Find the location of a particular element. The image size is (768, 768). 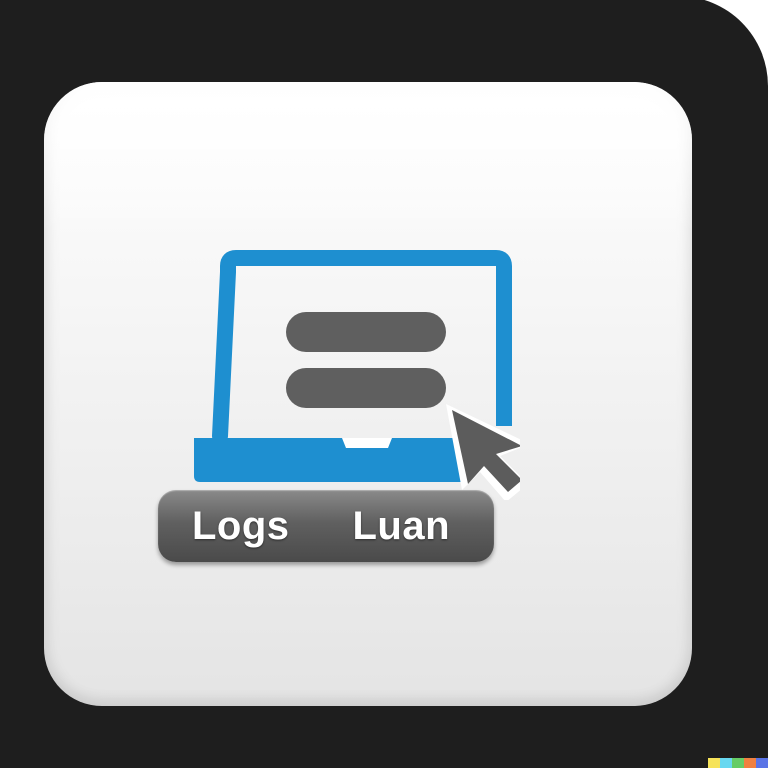

watermark-blue is located at coordinates (762, 763).